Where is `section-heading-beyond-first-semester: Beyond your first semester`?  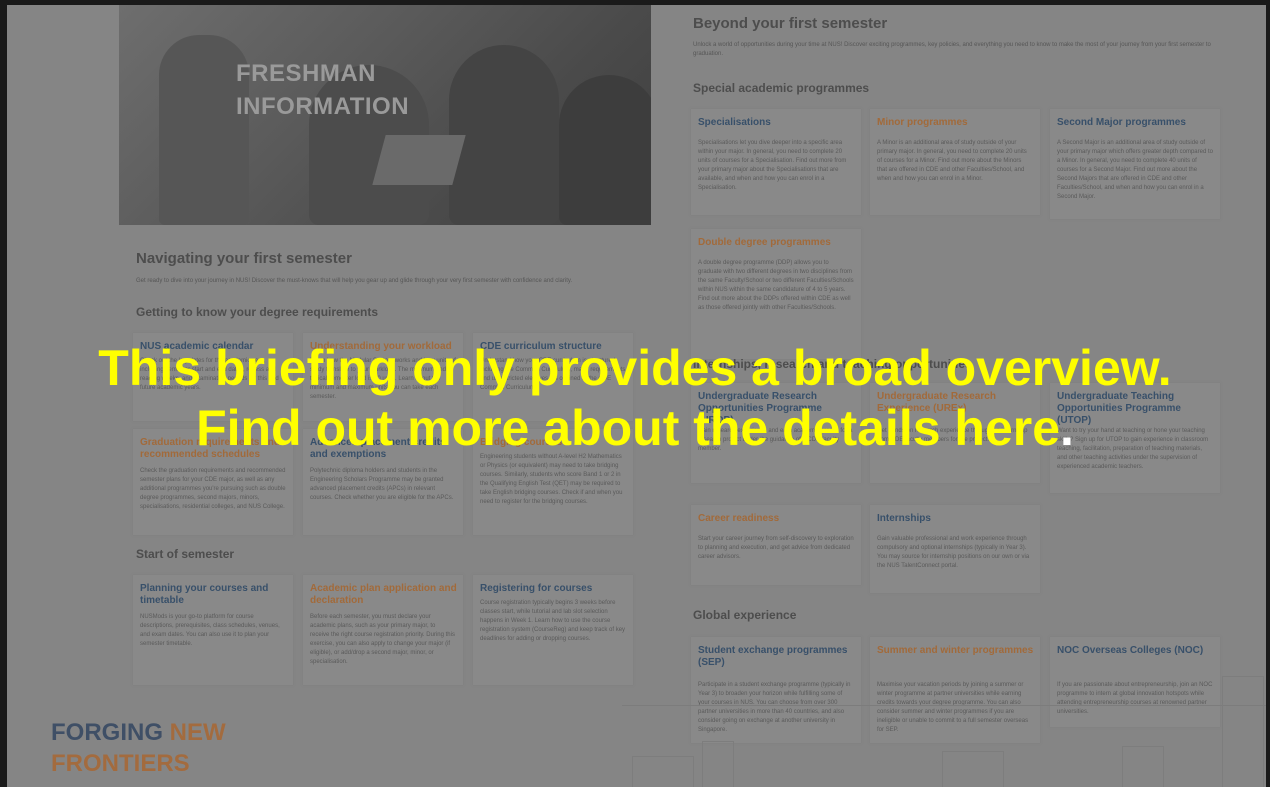 section-heading-beyond-first-semester: Beyond your first semester is located at coordinates (790, 23).